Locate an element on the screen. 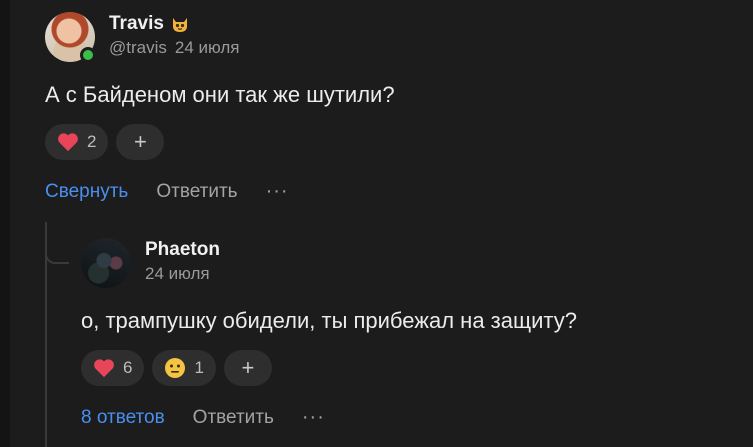 This screenshot has height=447, width=753. avatar-image is located at coordinates (106, 263).